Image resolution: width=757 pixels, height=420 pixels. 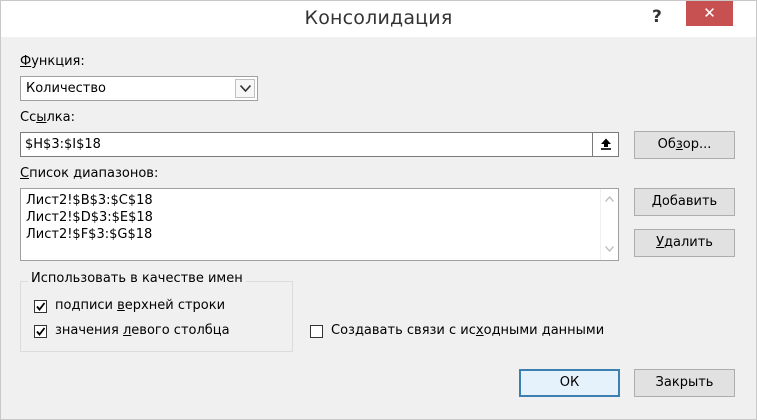 I want to click on dialog-title: Консолидация, so click(x=378, y=18).